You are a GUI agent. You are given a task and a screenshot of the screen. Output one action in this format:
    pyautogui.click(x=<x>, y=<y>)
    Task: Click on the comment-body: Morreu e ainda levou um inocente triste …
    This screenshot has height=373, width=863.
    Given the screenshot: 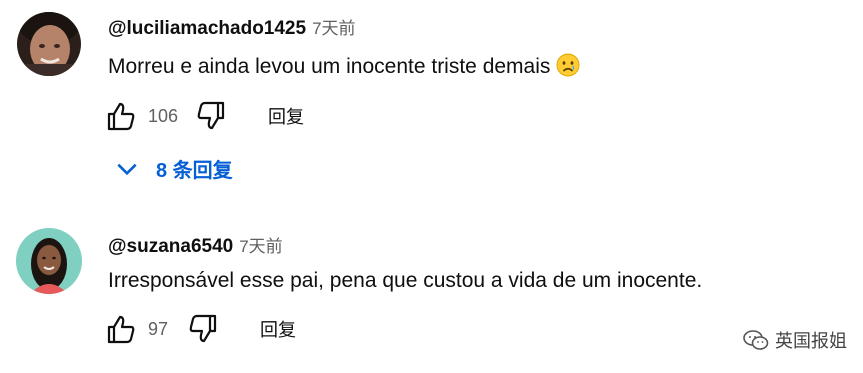 What is the action you would take?
    pyautogui.click(x=329, y=66)
    